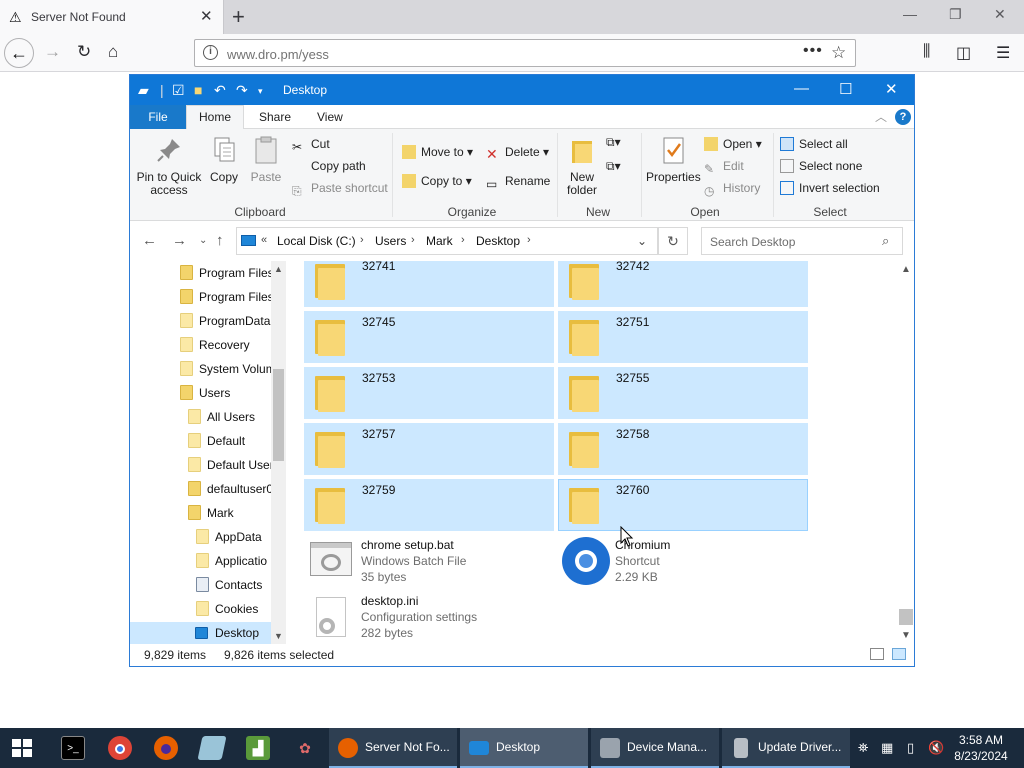  Describe the element at coordinates (891, 89) in the screenshot. I see `explorer-close-icon: ✕` at that location.